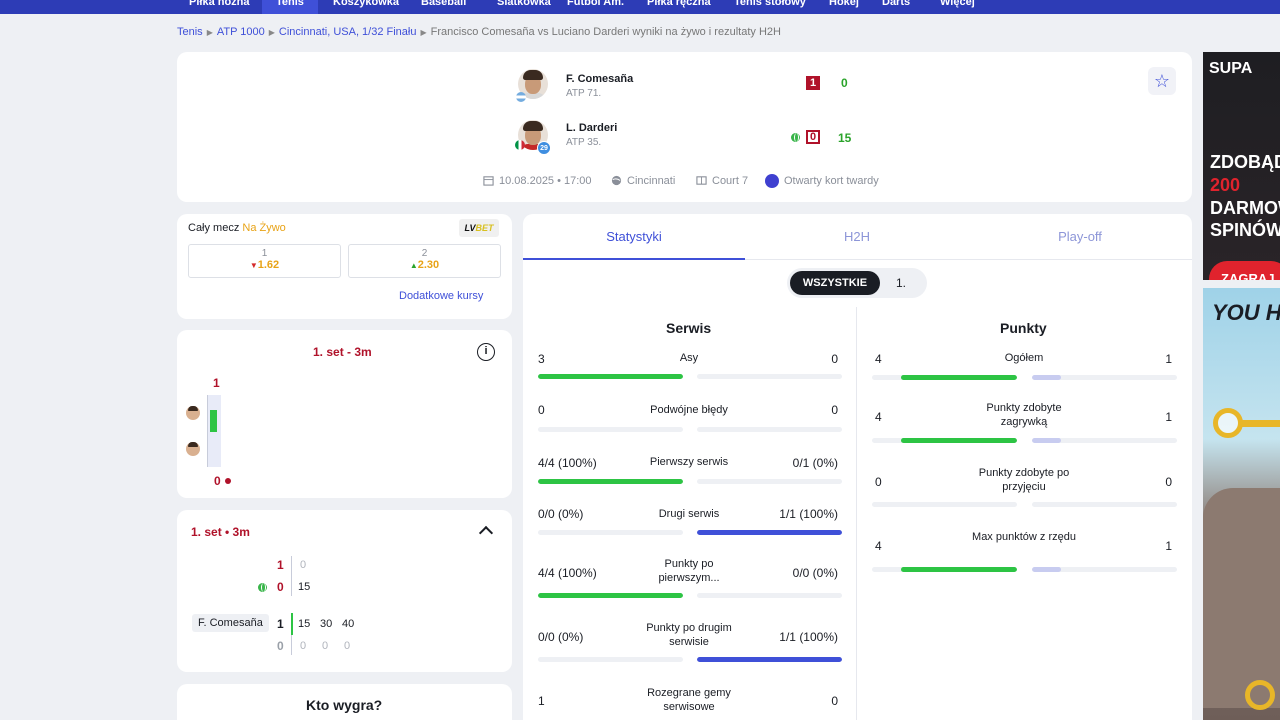  What do you see at coordinates (679, 4) in the screenshot?
I see `nav-handball: Piłka ręczna` at bounding box center [679, 4].